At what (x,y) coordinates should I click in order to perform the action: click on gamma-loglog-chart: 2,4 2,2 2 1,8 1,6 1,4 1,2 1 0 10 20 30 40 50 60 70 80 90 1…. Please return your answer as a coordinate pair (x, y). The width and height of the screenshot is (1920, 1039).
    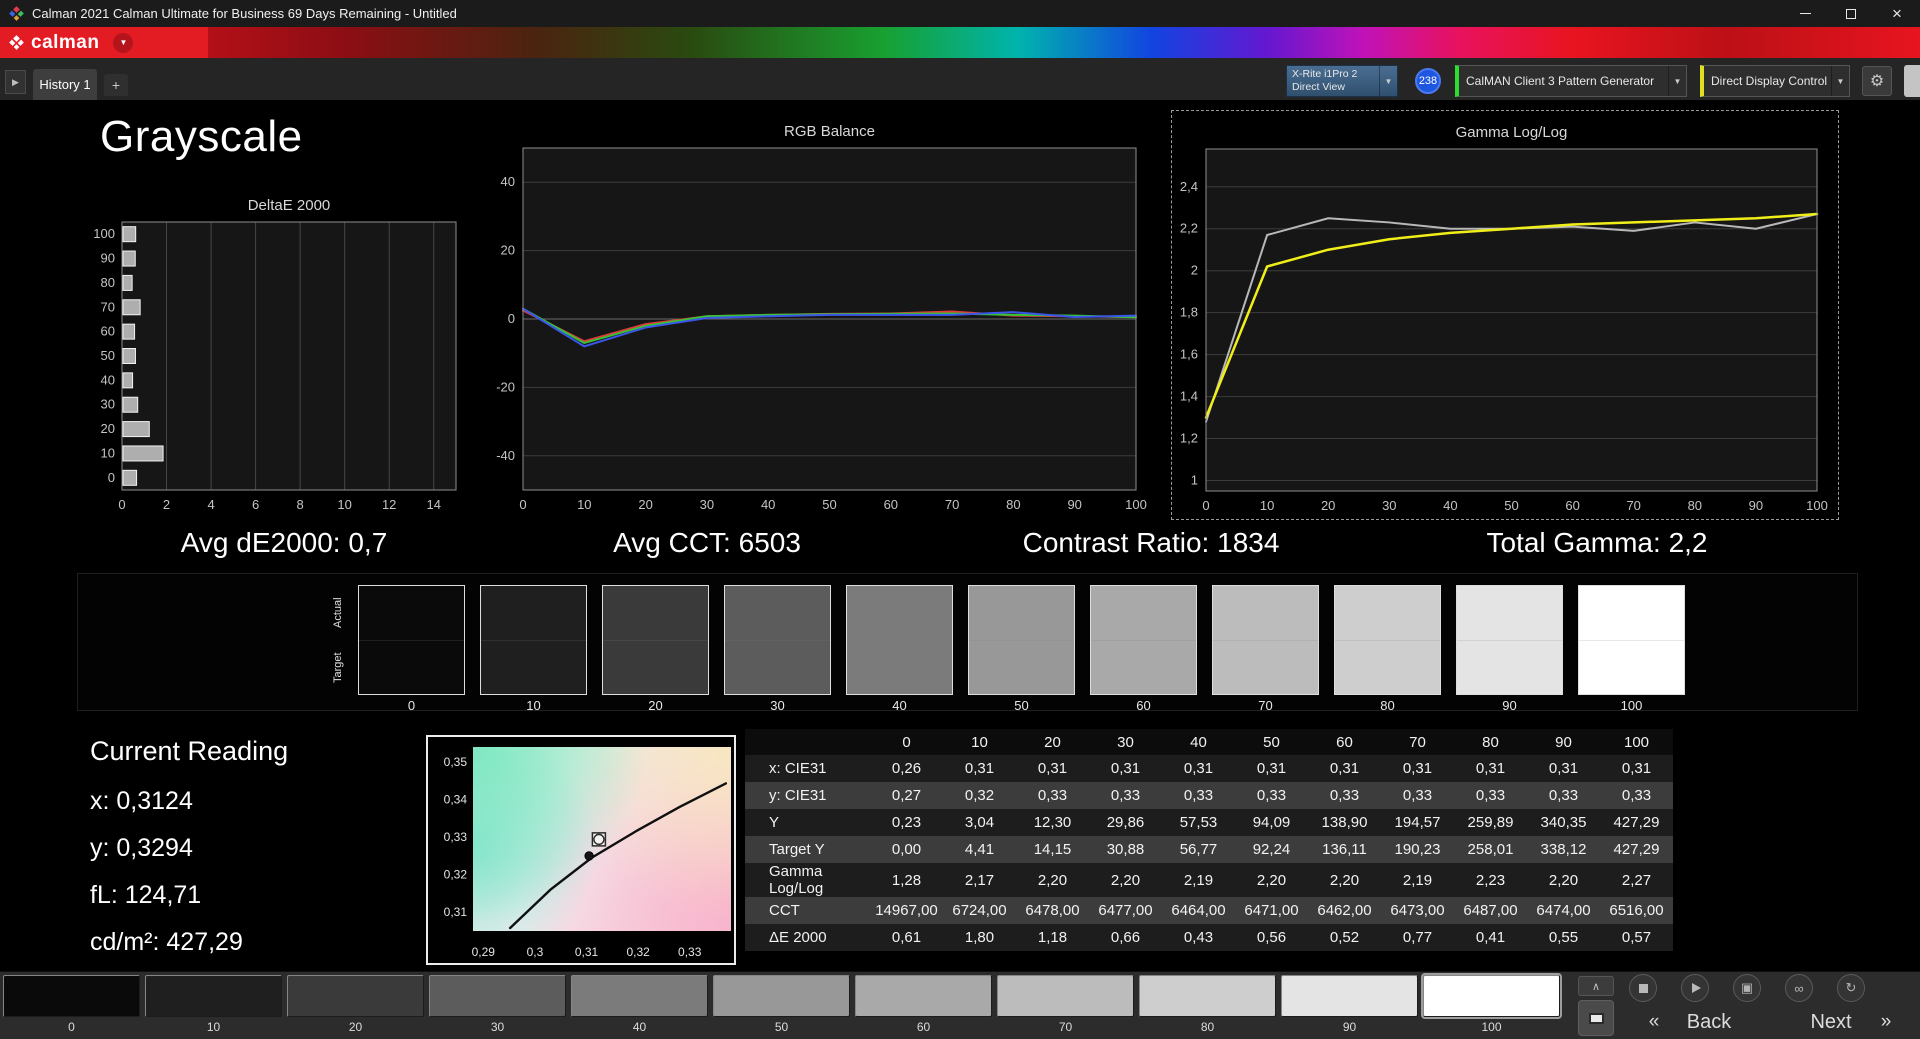
    Looking at the image, I should click on (1505, 315).